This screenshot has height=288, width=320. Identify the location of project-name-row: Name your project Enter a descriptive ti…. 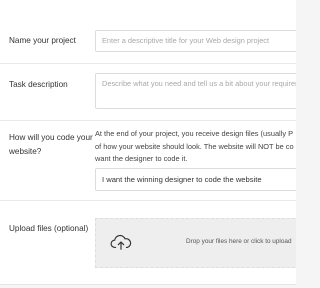
(148, 41).